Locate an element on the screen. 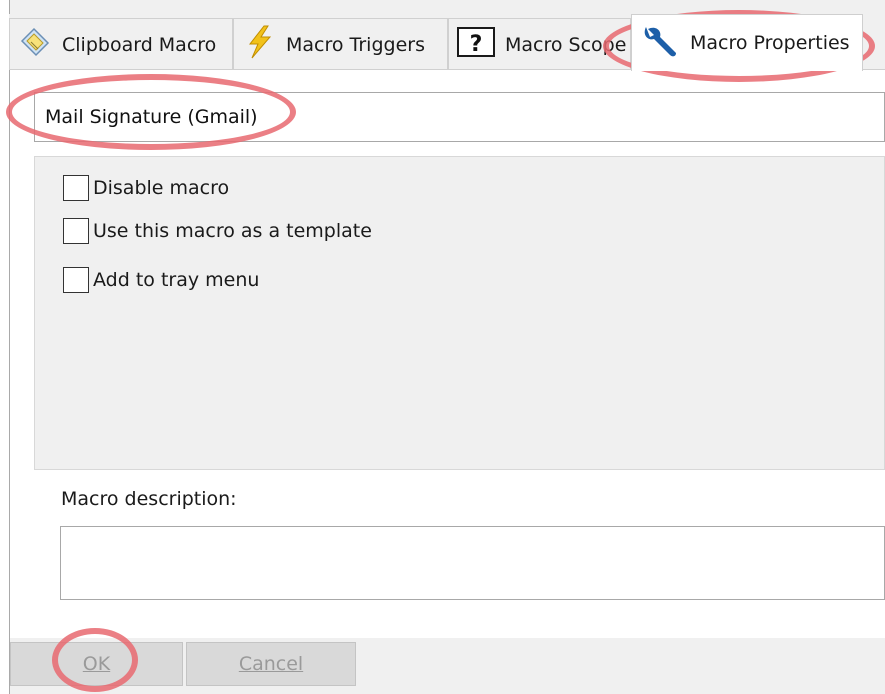 The image size is (885, 694). tab-label: Clipboard Macro is located at coordinates (139, 44).